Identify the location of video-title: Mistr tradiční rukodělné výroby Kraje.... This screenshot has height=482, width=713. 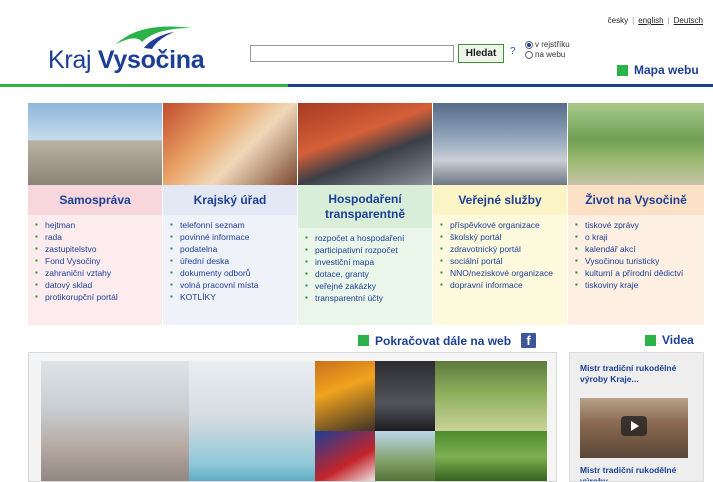
(639, 374).